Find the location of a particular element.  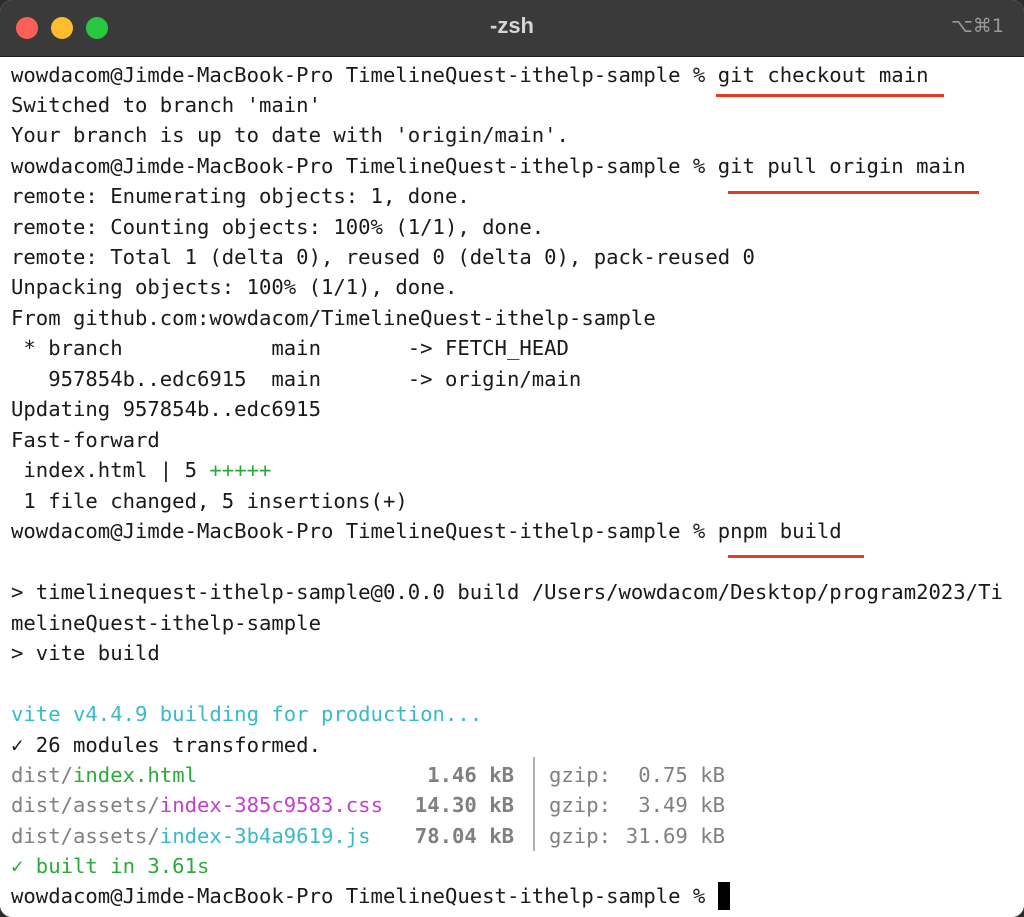

output-line: index.html | 5 +++++ is located at coordinates (141, 470).